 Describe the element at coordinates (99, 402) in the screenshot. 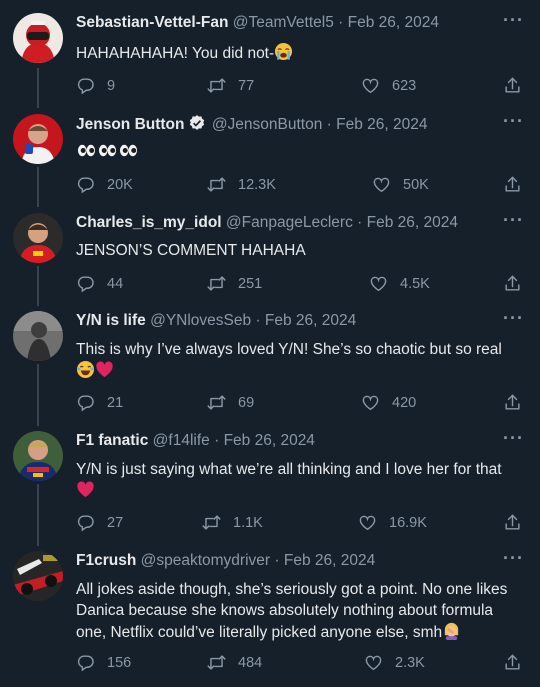

I see `reply-button: 21` at that location.